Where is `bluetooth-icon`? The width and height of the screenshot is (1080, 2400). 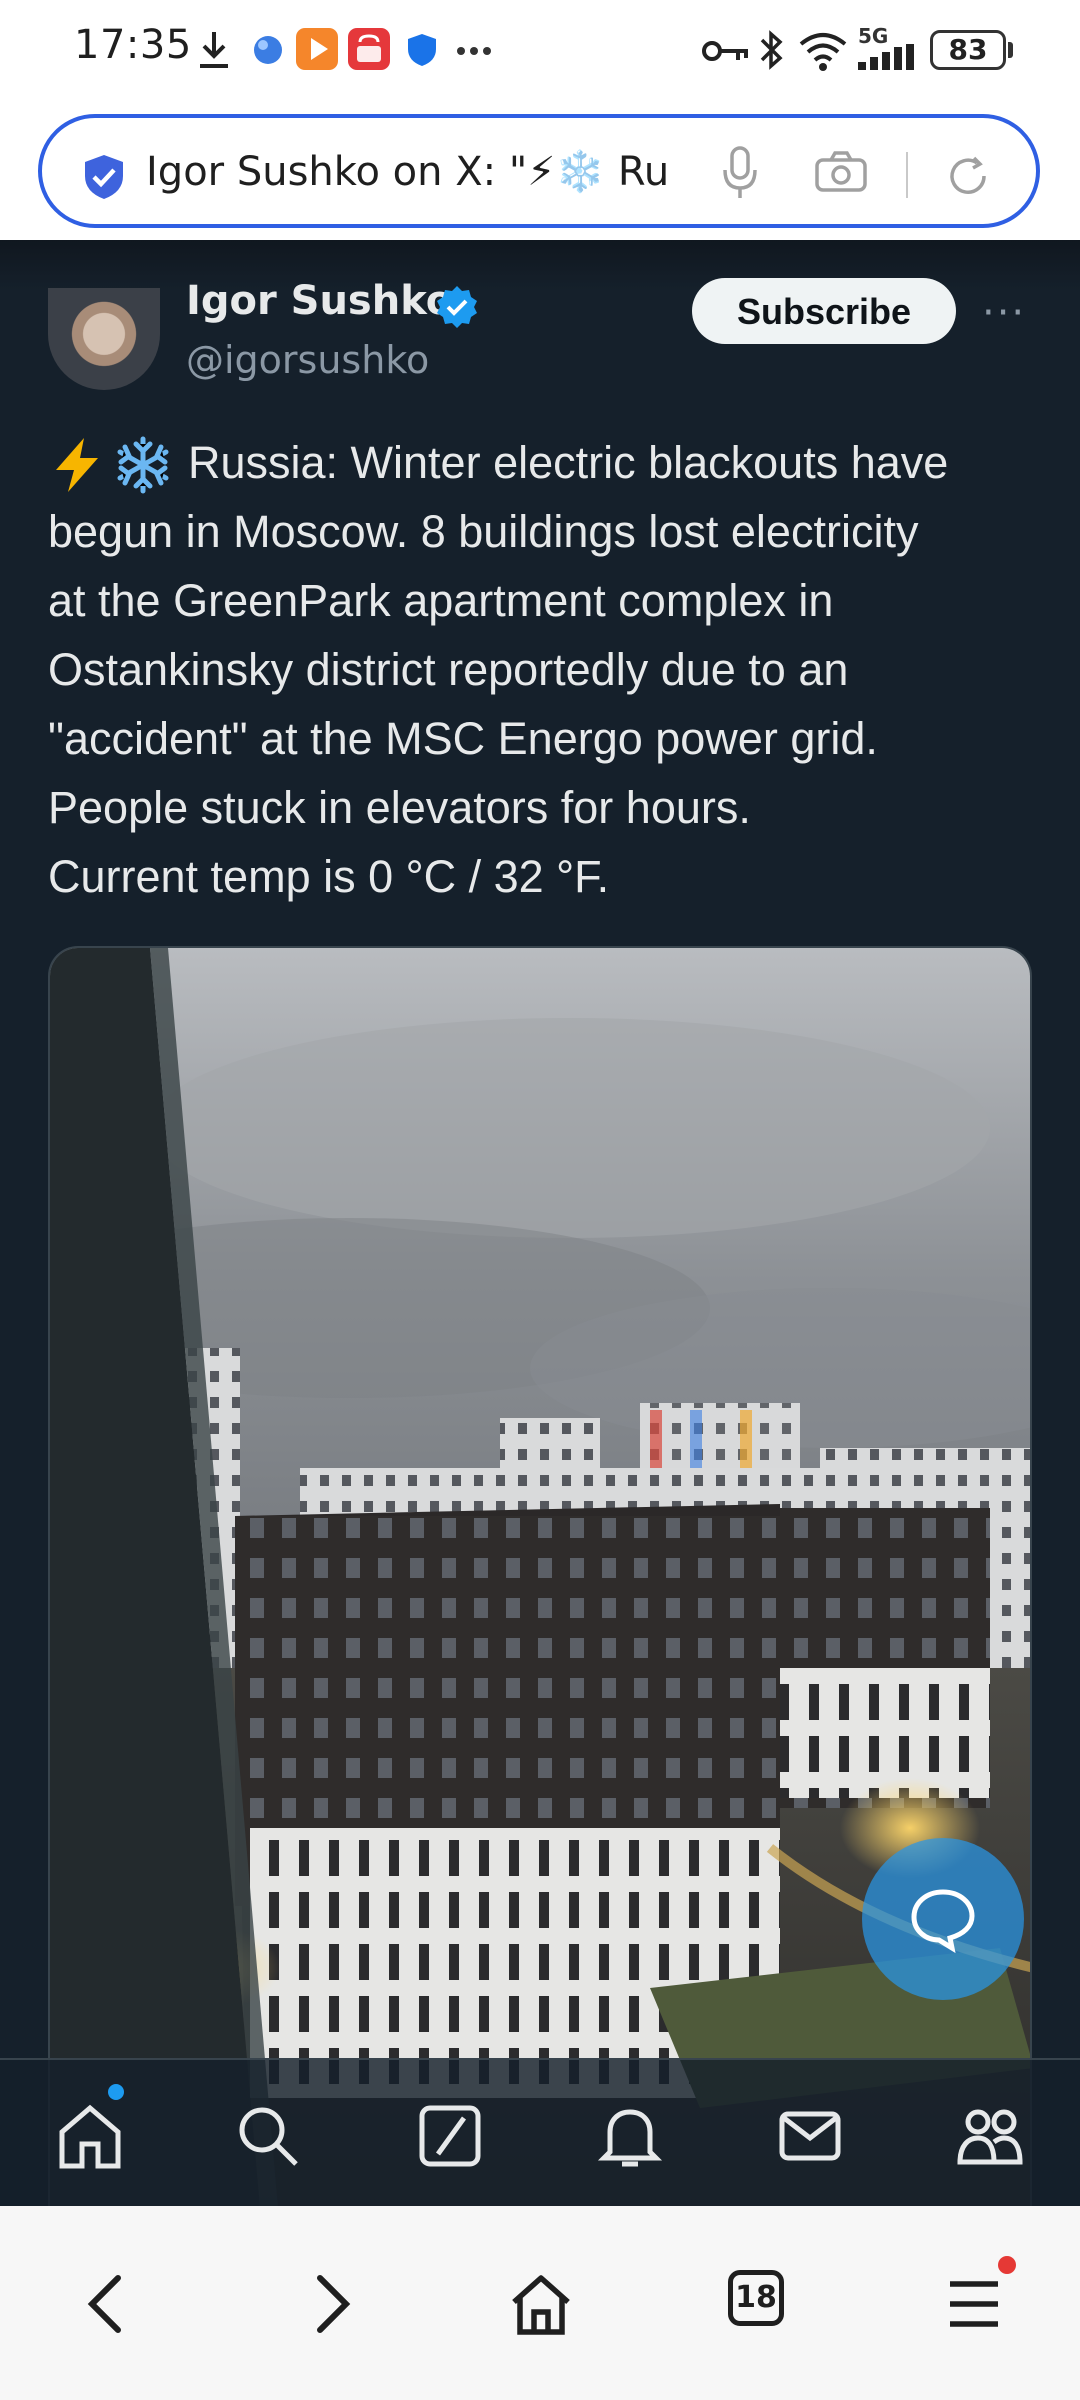 bluetooth-icon is located at coordinates (771, 50).